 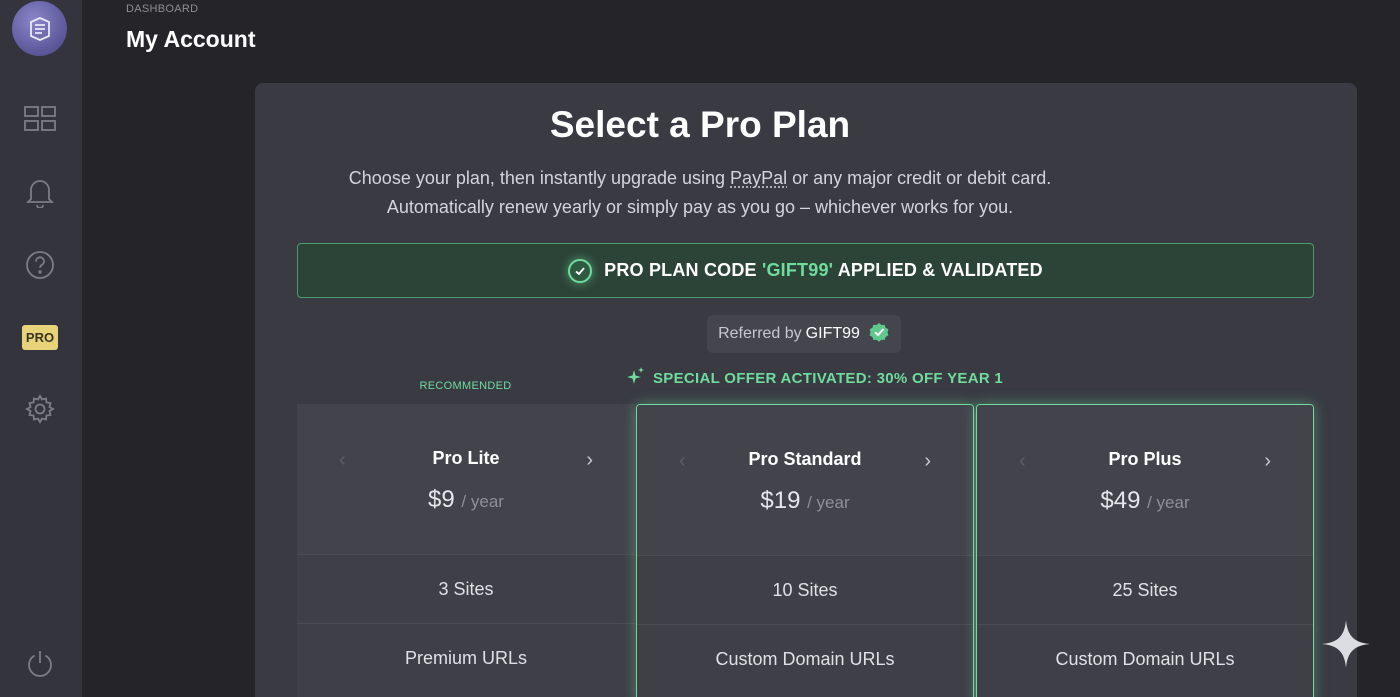 What do you see at coordinates (465, 386) in the screenshot?
I see `recommended-label: RECOMMENDED` at bounding box center [465, 386].